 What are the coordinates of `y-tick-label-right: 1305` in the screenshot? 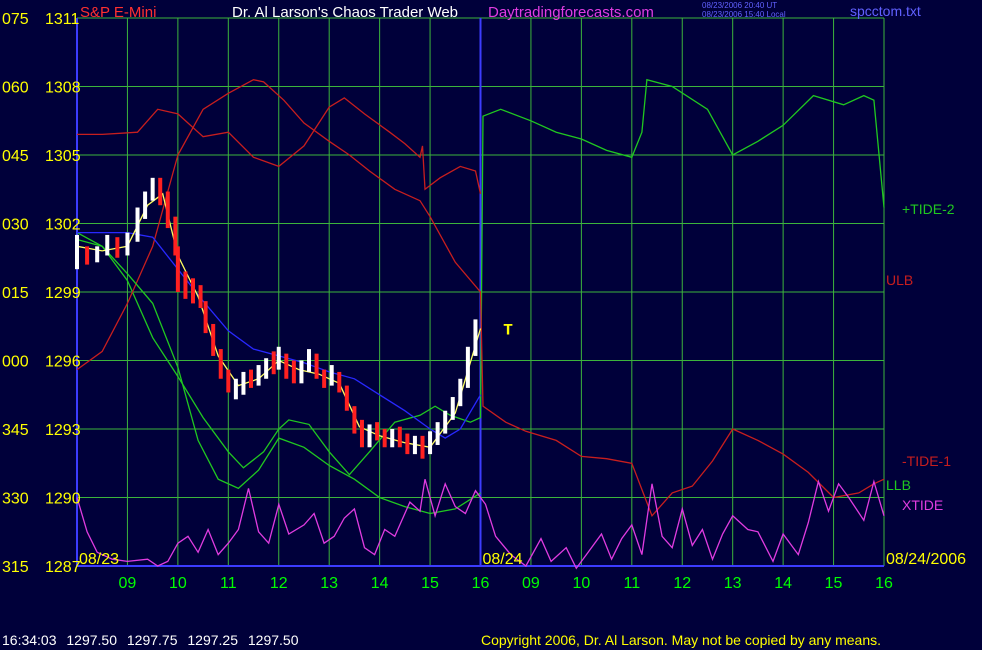 It's located at (63, 156).